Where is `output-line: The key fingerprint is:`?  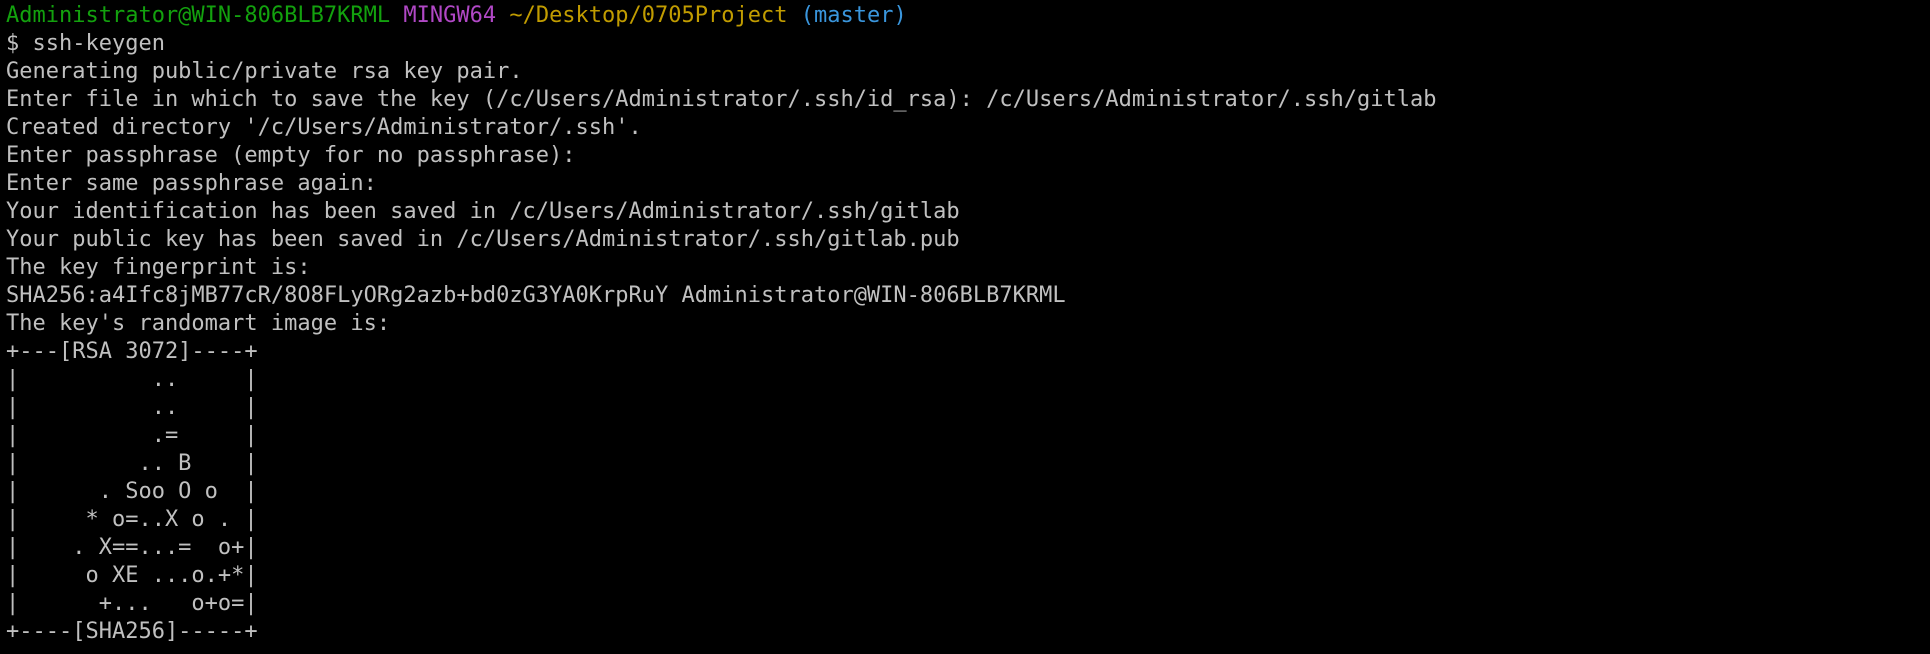
output-line: The key fingerprint is: is located at coordinates (158, 267).